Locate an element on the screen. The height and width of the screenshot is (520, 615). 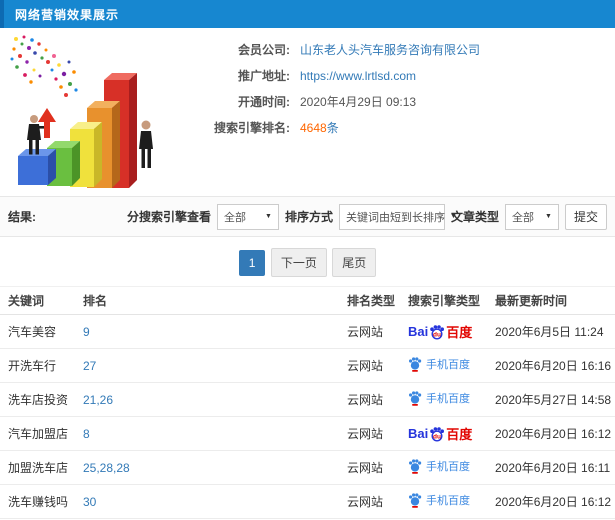
table-row: 洗车赚钱吗 30 云网站 手机百度 2020年6月20日 16:12 is located at coordinates (307, 501).